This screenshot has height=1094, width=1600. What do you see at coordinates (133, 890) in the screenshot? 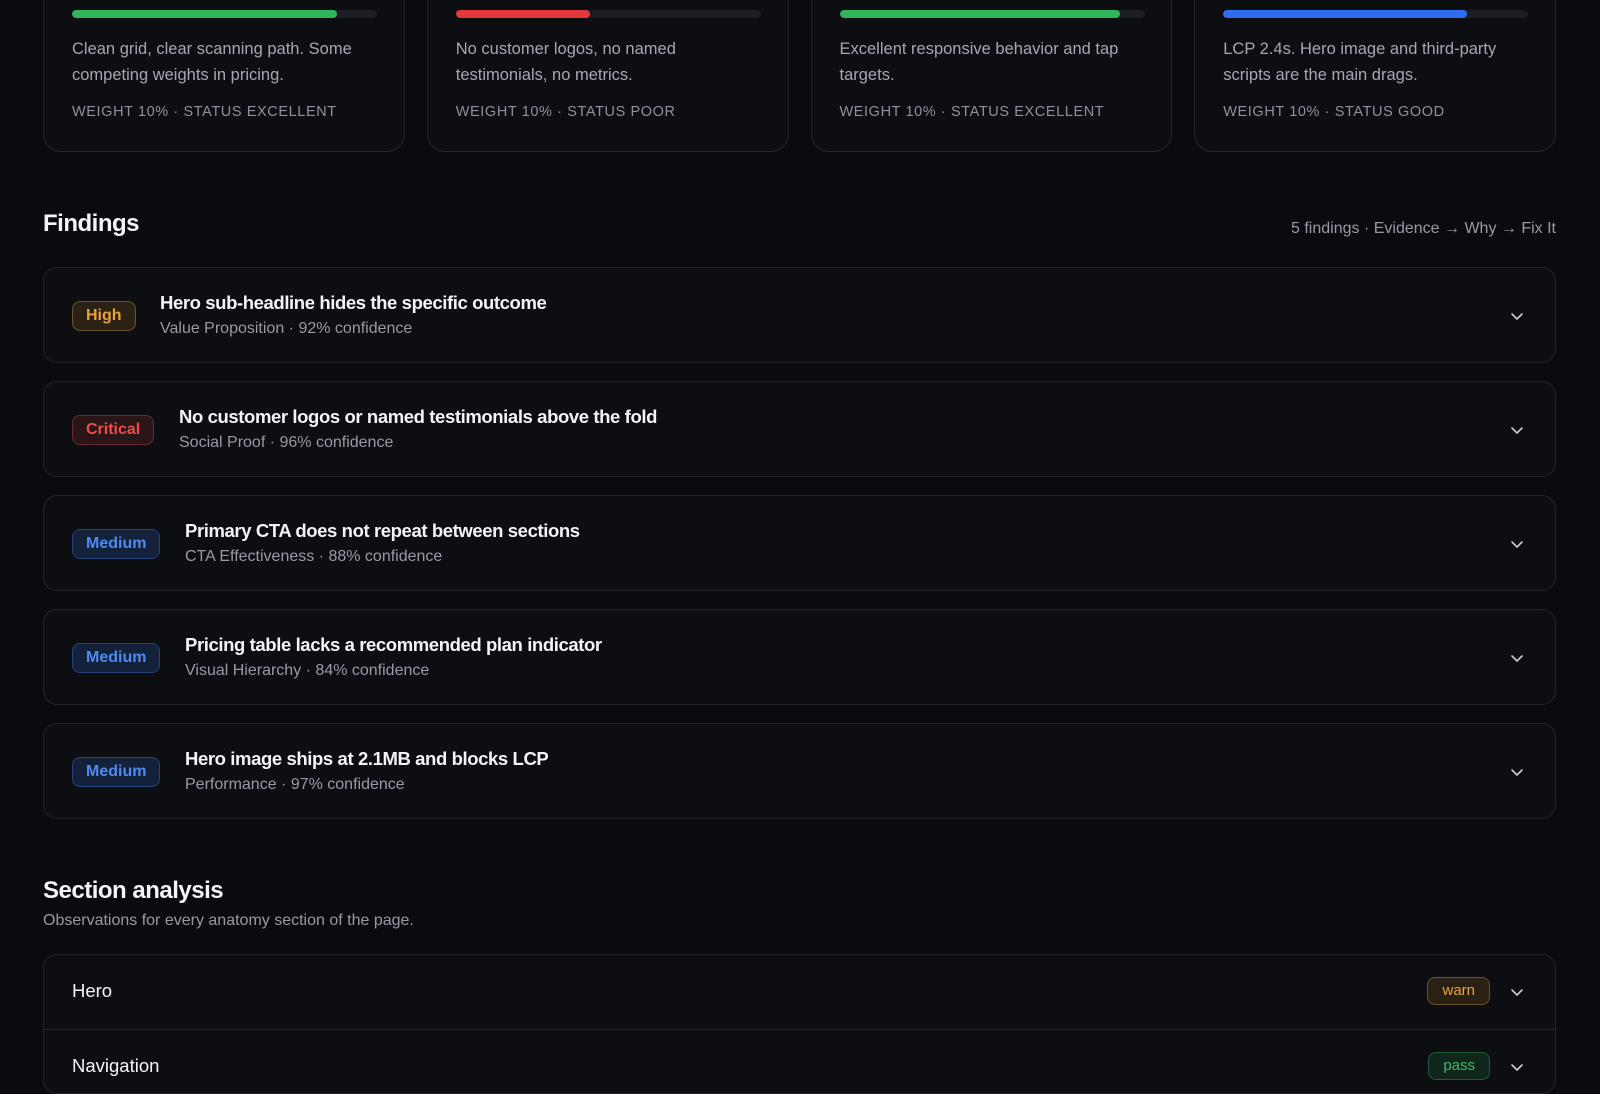
I see `section-analysis-title: Section analysis` at bounding box center [133, 890].